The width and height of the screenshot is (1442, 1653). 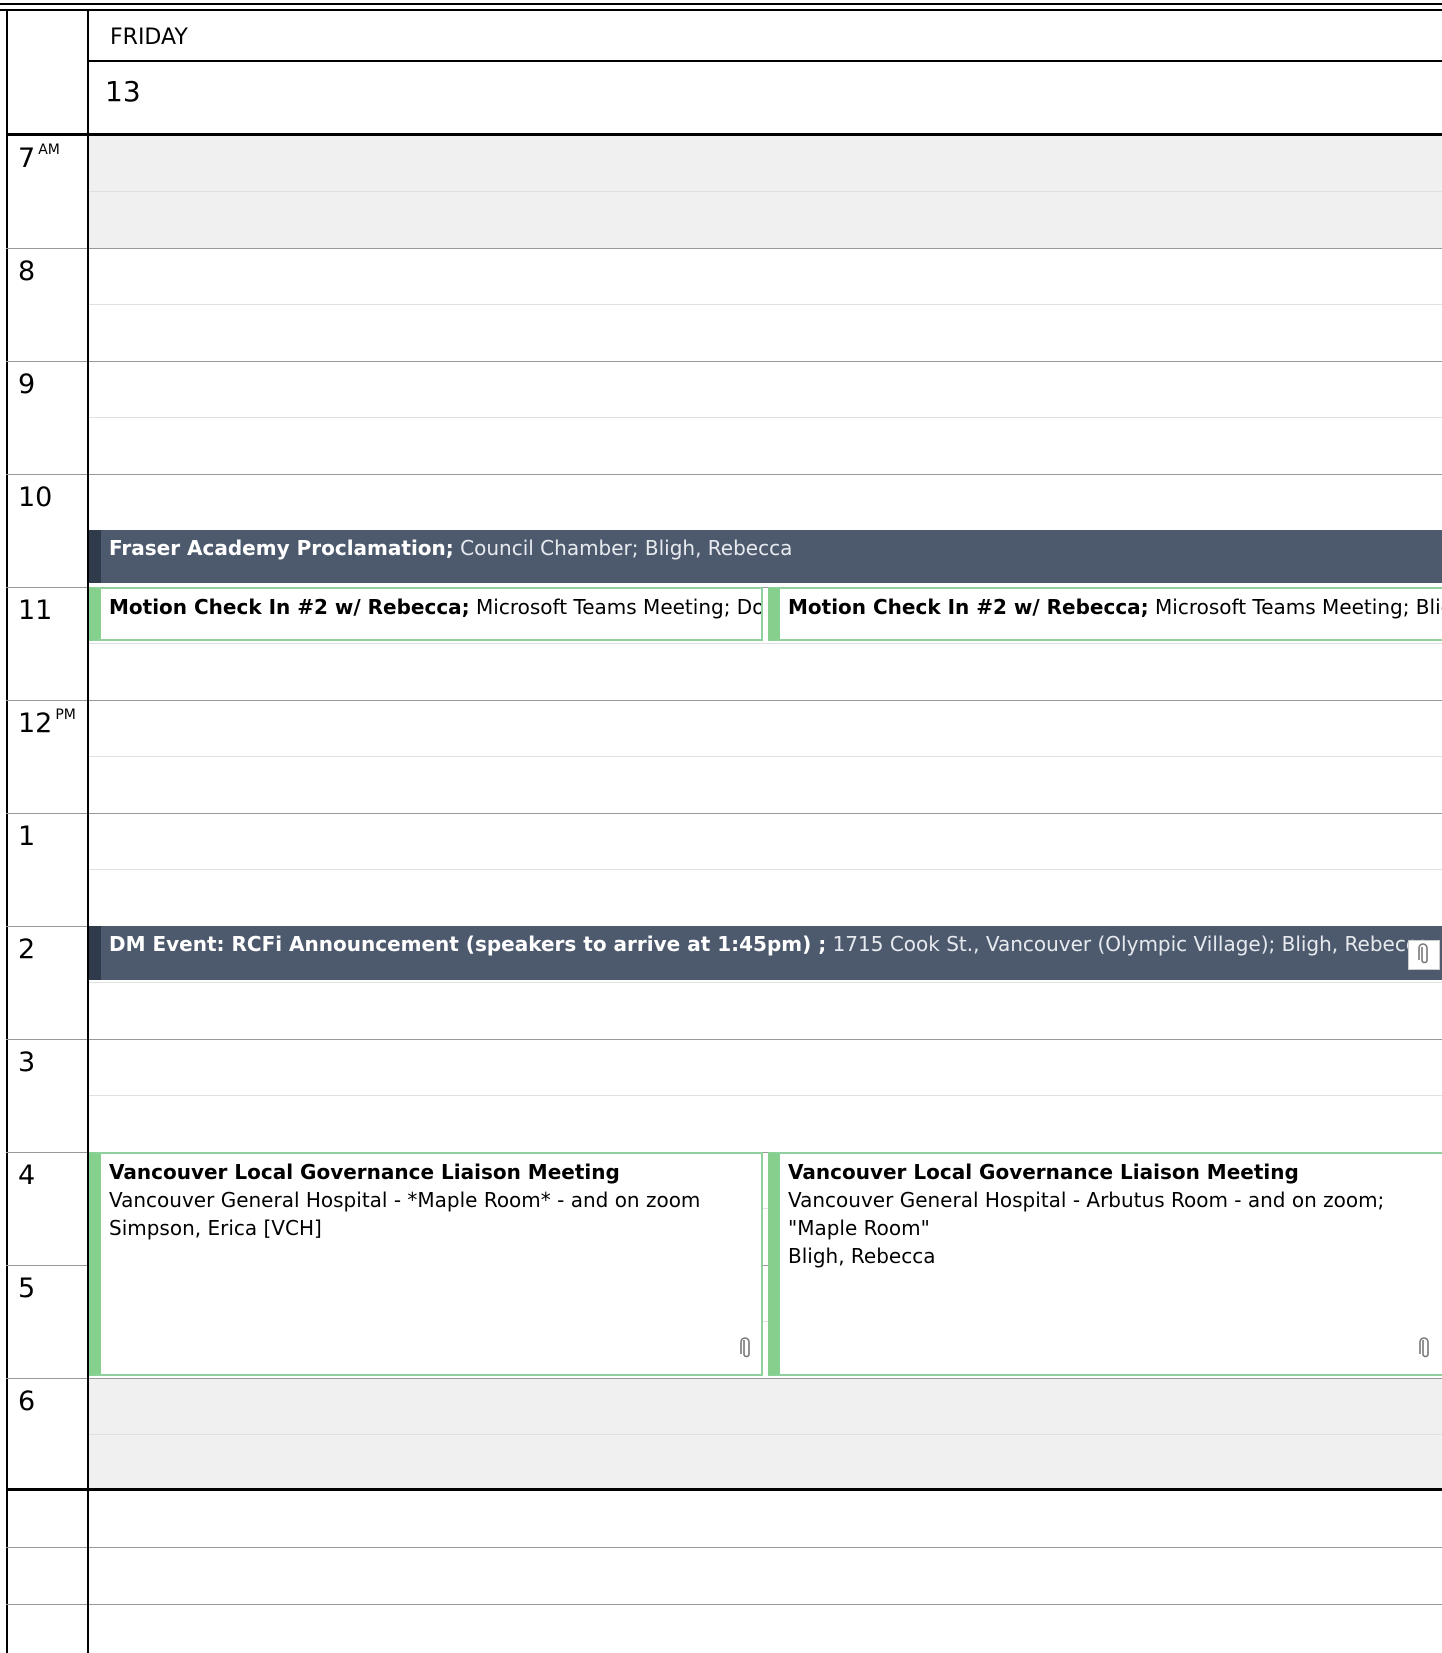 What do you see at coordinates (35, 497) in the screenshot?
I see `hour-label: 10` at bounding box center [35, 497].